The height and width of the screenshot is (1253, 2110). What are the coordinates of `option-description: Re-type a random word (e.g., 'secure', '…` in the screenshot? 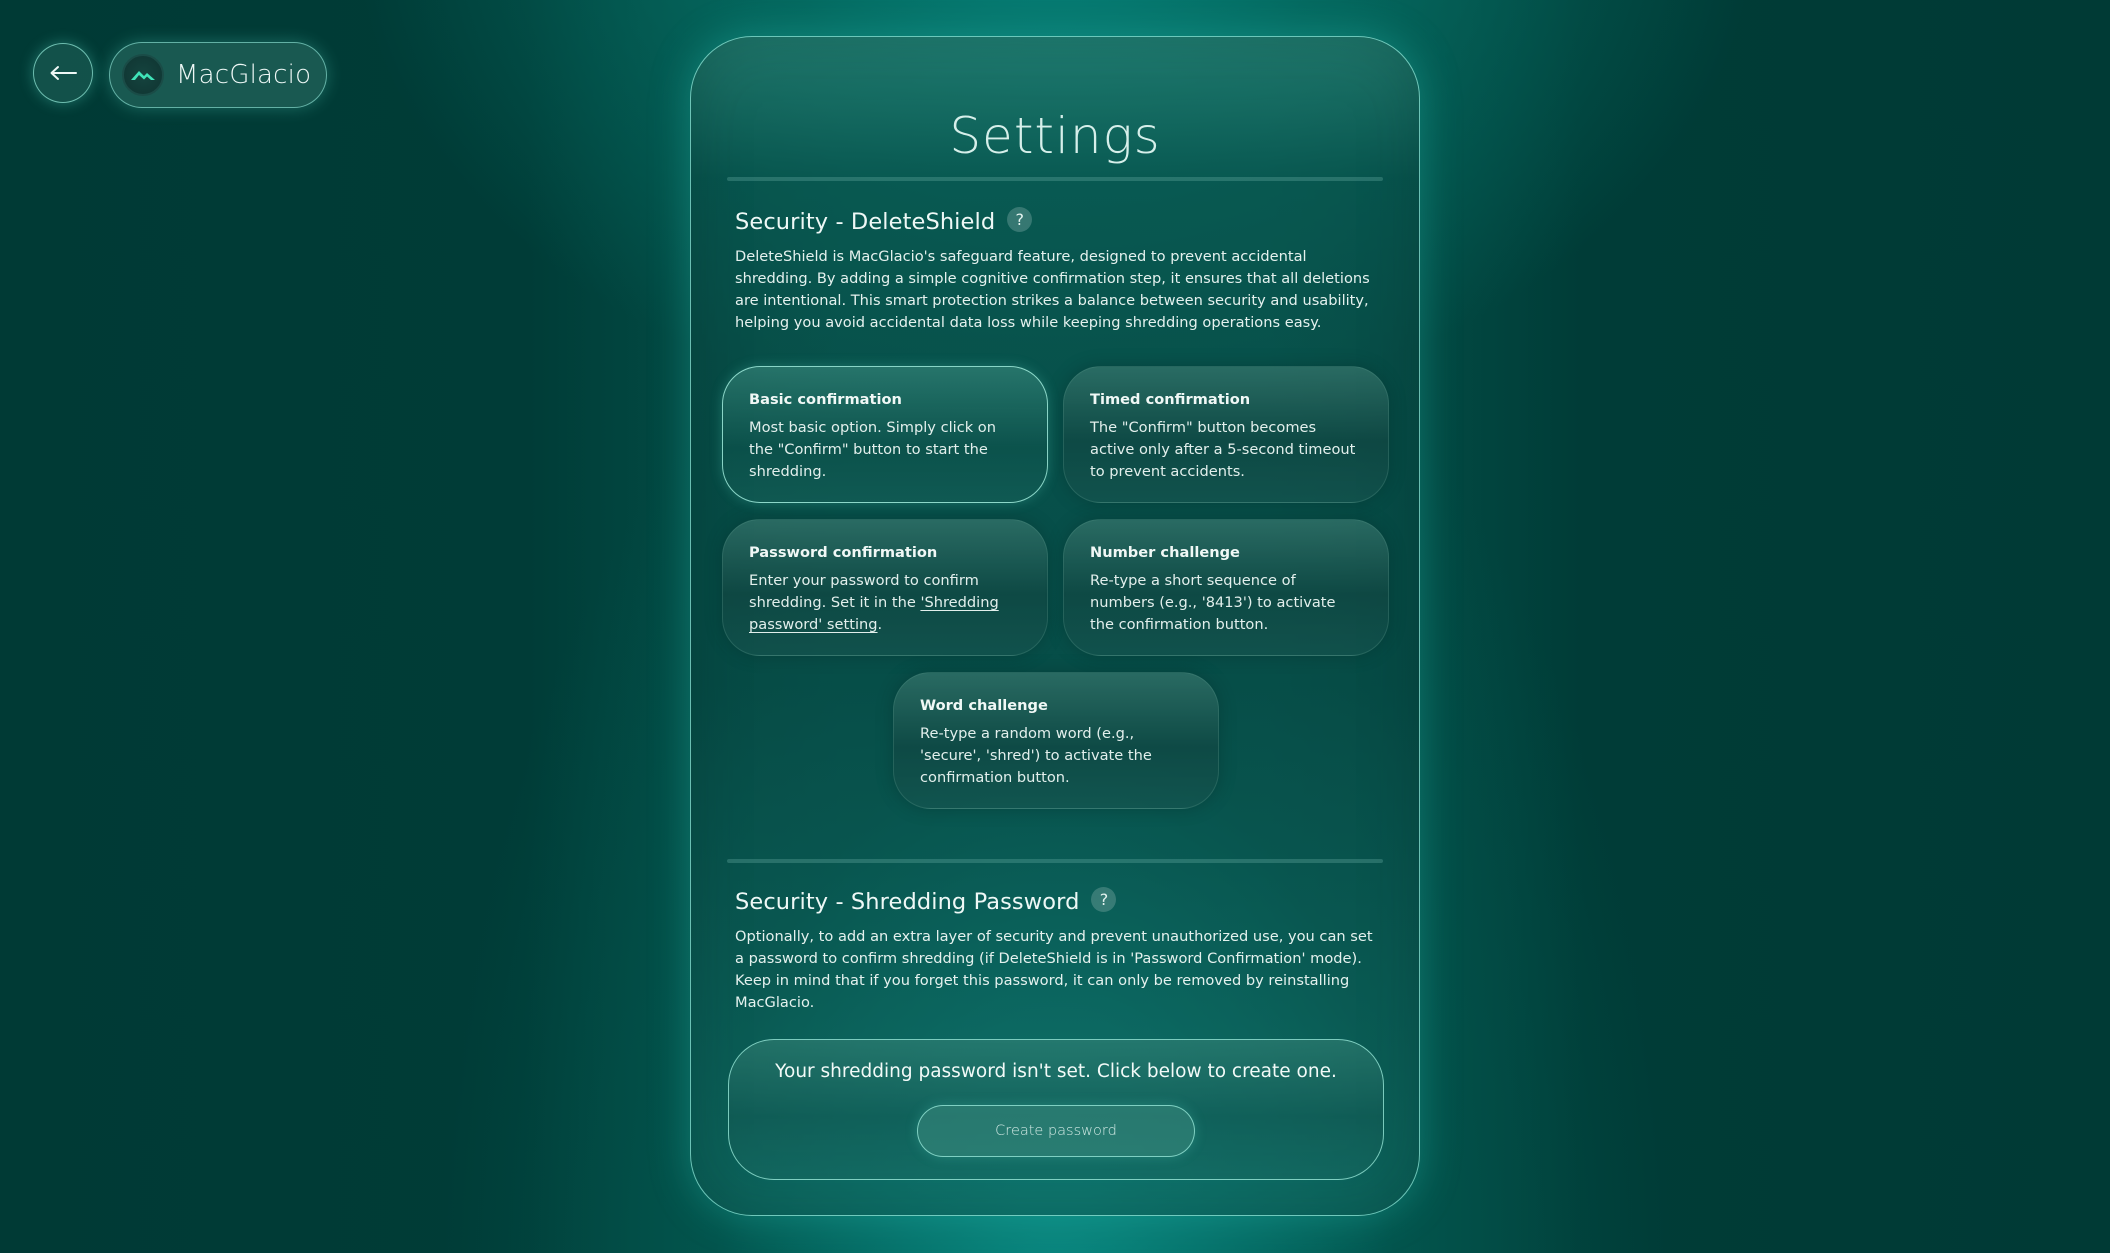 It's located at (1036, 755).